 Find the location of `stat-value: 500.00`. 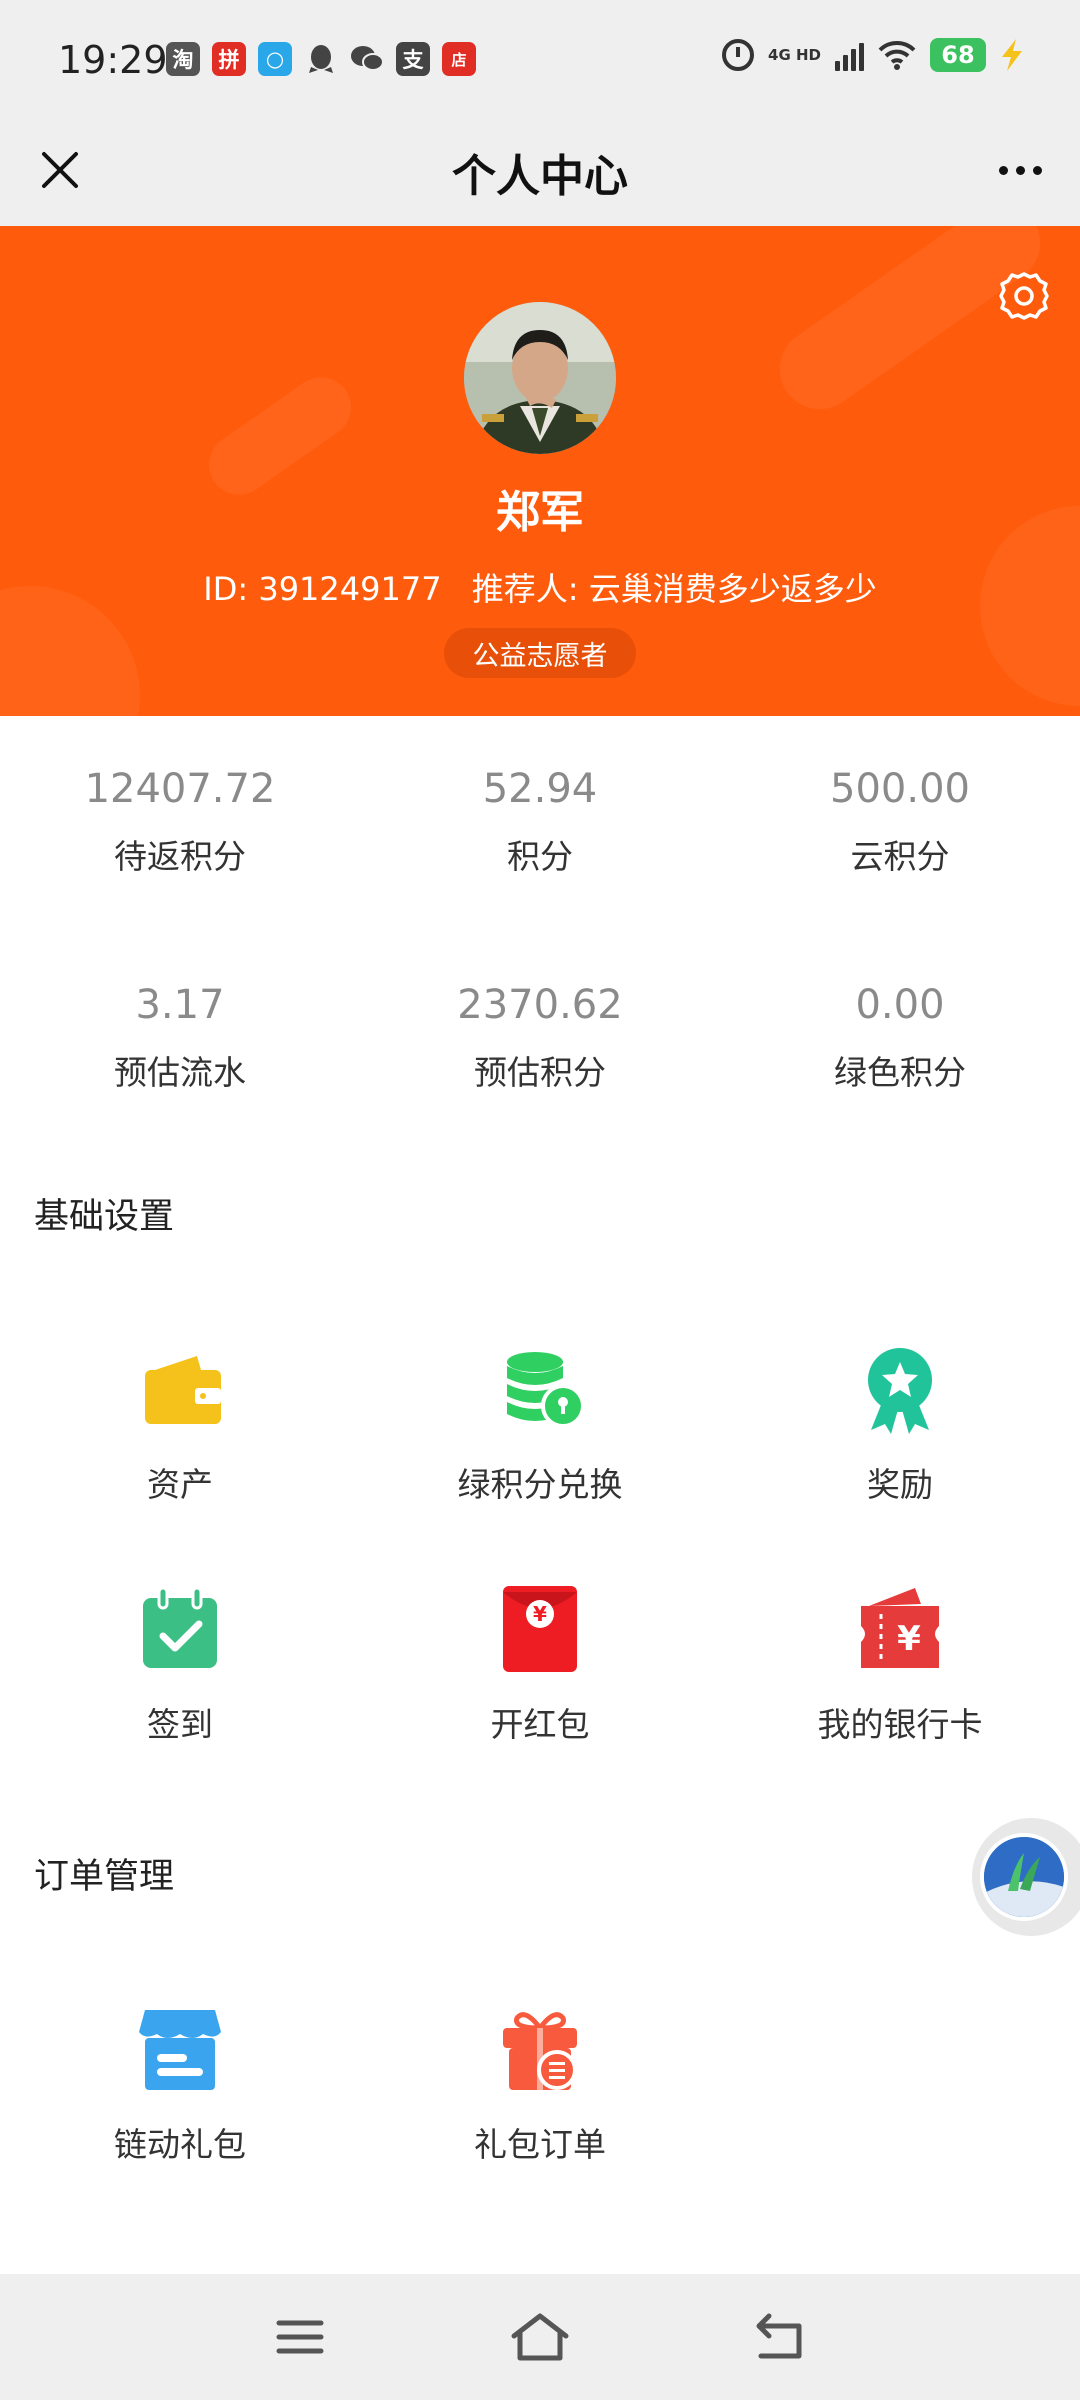

stat-value: 500.00 is located at coordinates (900, 789).